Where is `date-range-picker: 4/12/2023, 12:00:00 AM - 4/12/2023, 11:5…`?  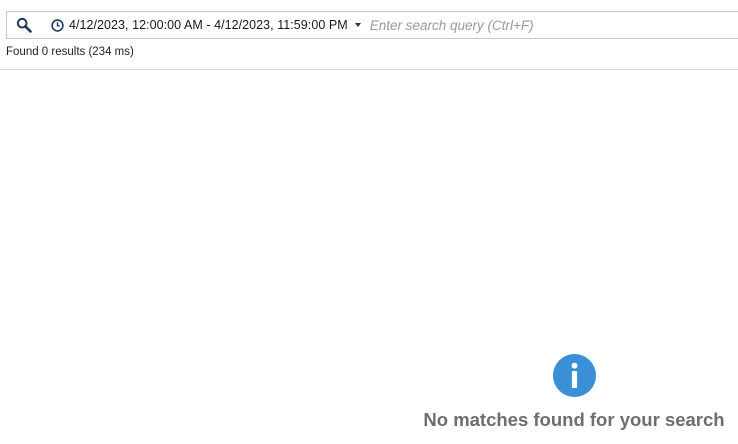
date-range-picker: 4/12/2023, 12:00:00 AM - 4/12/2023, 11:5… is located at coordinates (201, 25).